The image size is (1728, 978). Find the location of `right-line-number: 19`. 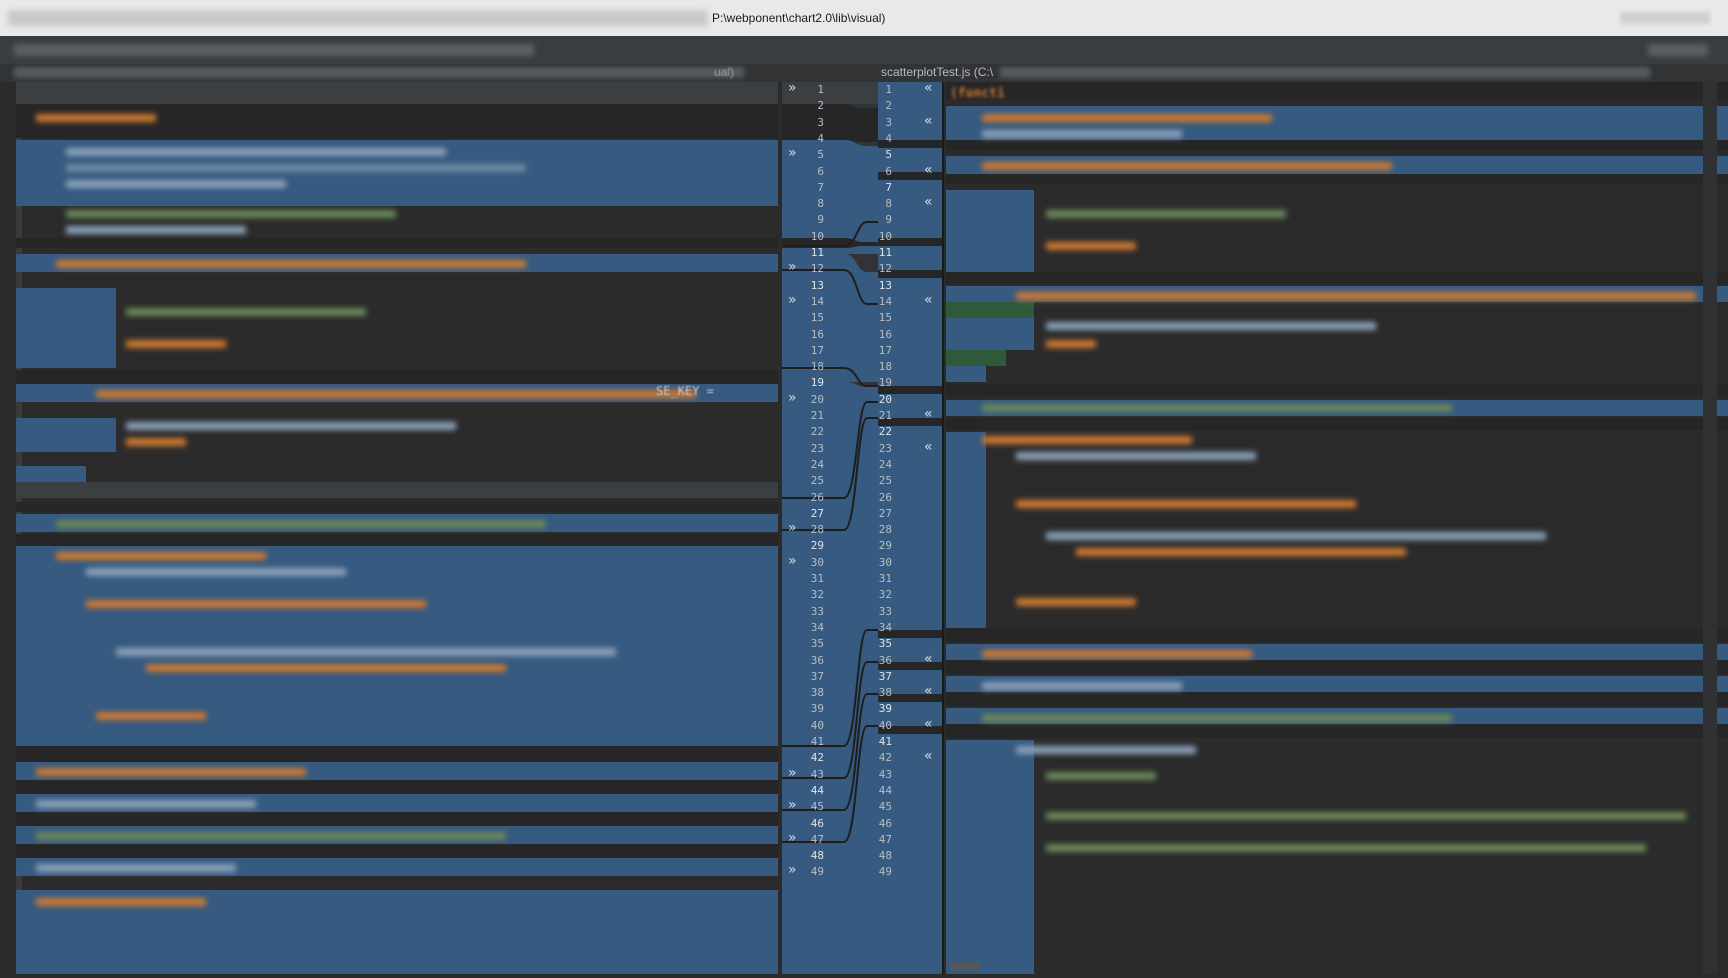

right-line-number: 19 is located at coordinates (885, 383).